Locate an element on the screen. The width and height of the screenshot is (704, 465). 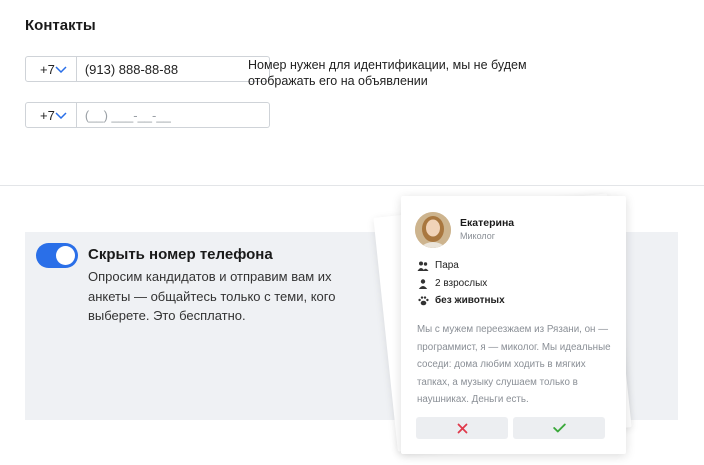
accept-button is located at coordinates (559, 428).